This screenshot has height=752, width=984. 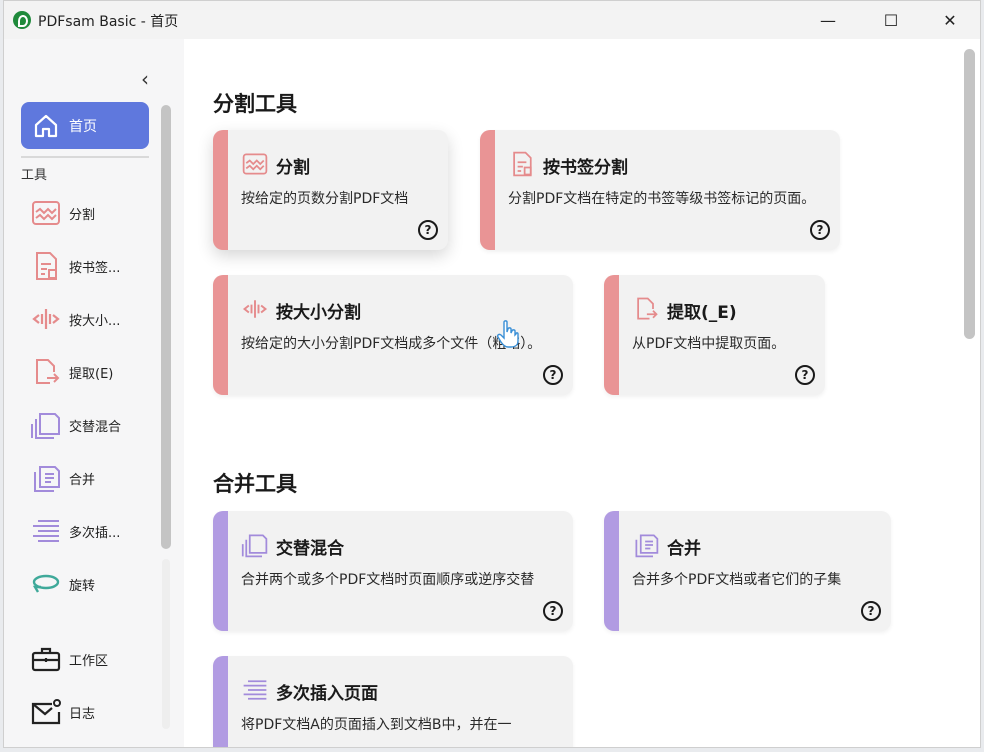 What do you see at coordinates (585, 168) in the screenshot?
I see `card-title: 按书签分割` at bounding box center [585, 168].